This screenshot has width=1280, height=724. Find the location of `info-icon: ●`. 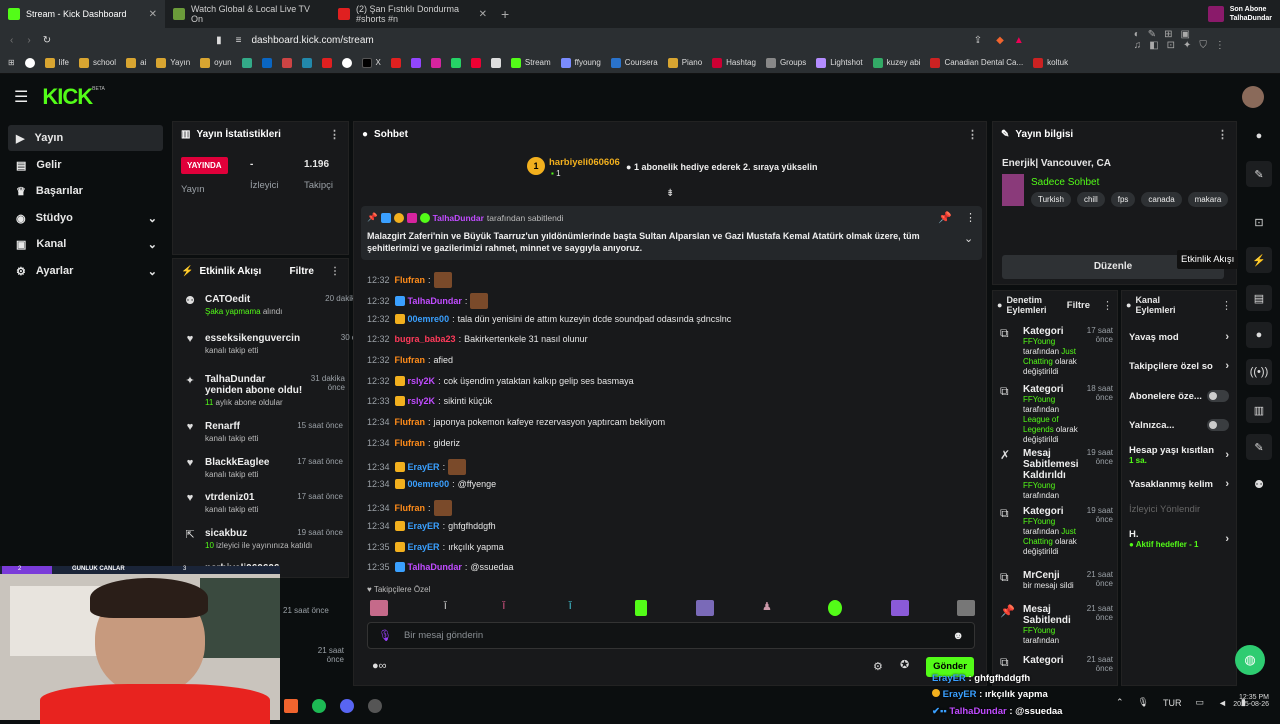

info-icon: ● is located at coordinates (1259, 136).